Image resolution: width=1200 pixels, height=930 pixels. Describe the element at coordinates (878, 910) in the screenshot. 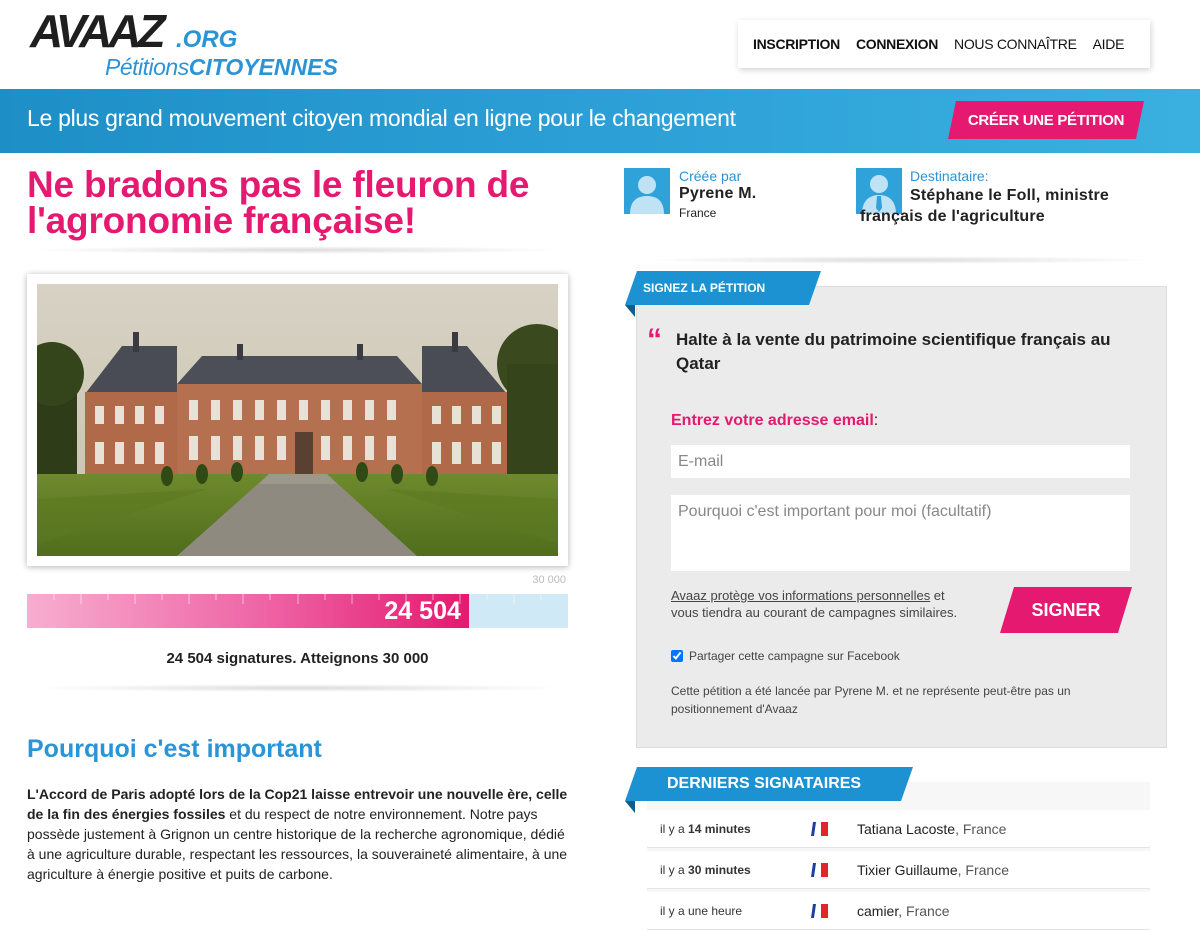

I see `signer-name-text: camier` at that location.